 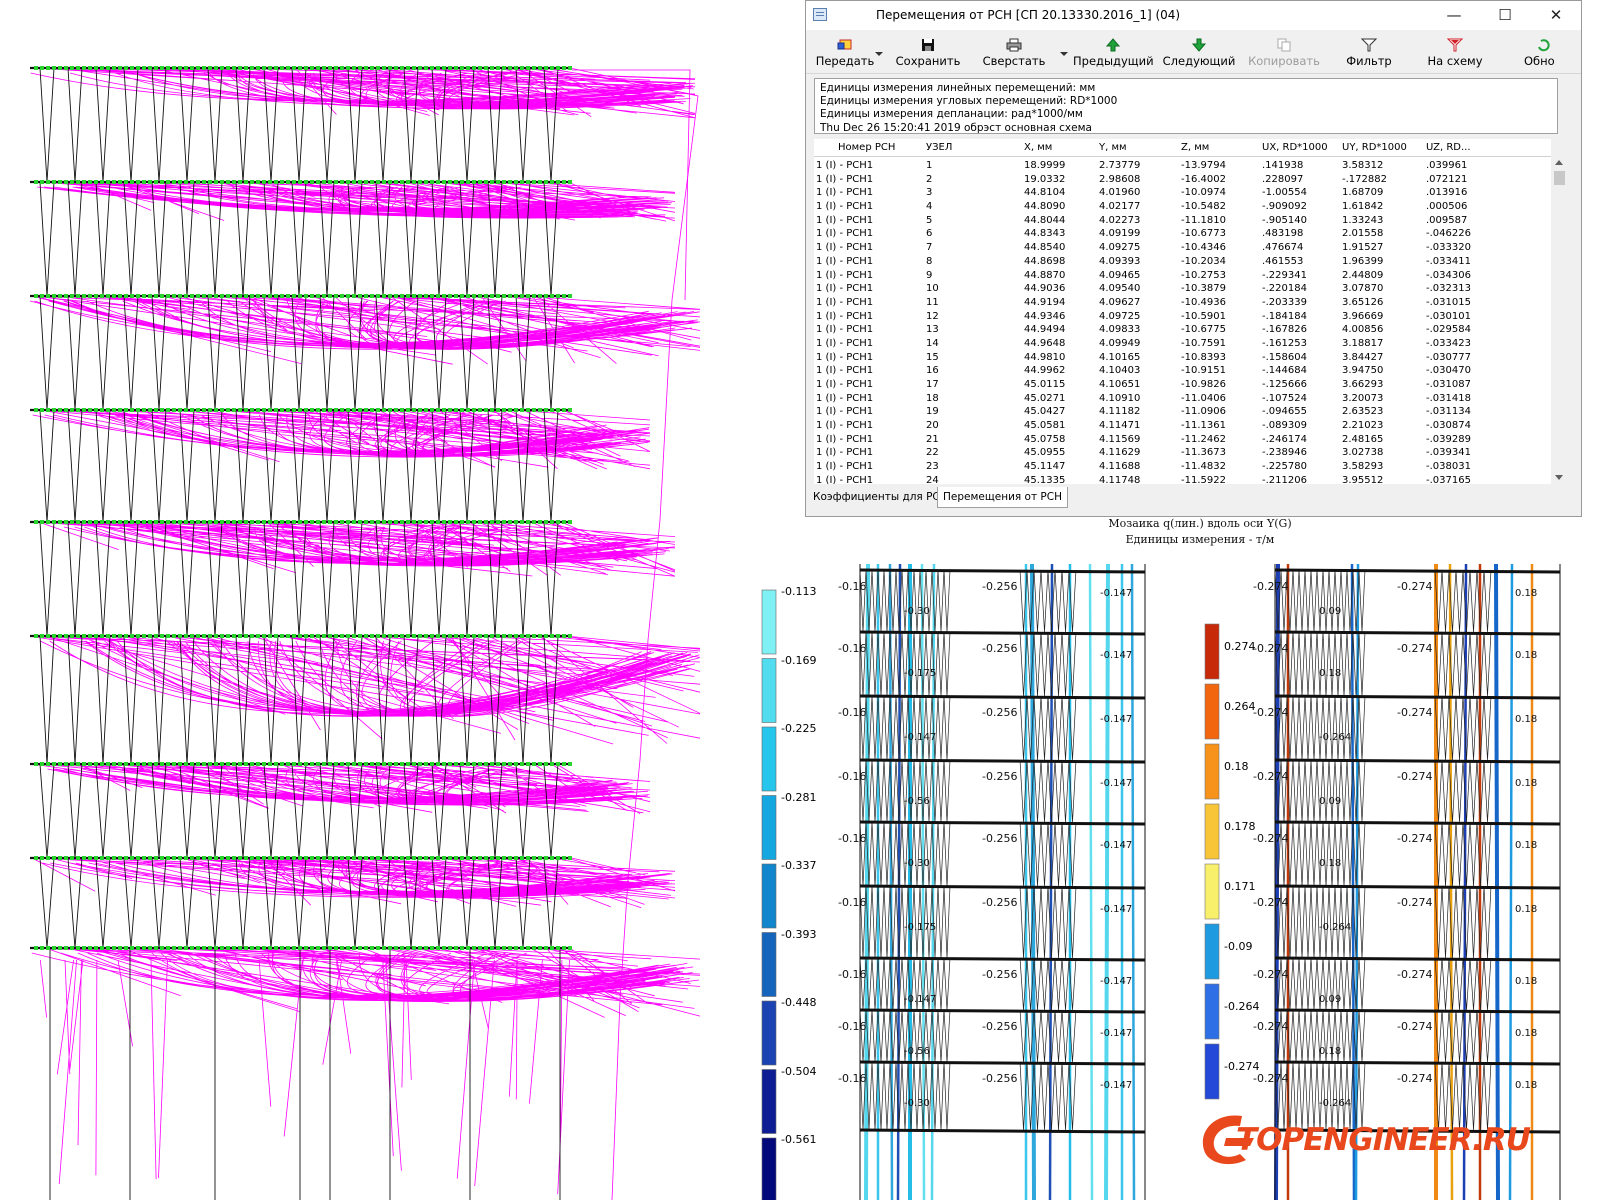 What do you see at coordinates (1559, 477) in the screenshot?
I see `scroll-down-icon` at bounding box center [1559, 477].